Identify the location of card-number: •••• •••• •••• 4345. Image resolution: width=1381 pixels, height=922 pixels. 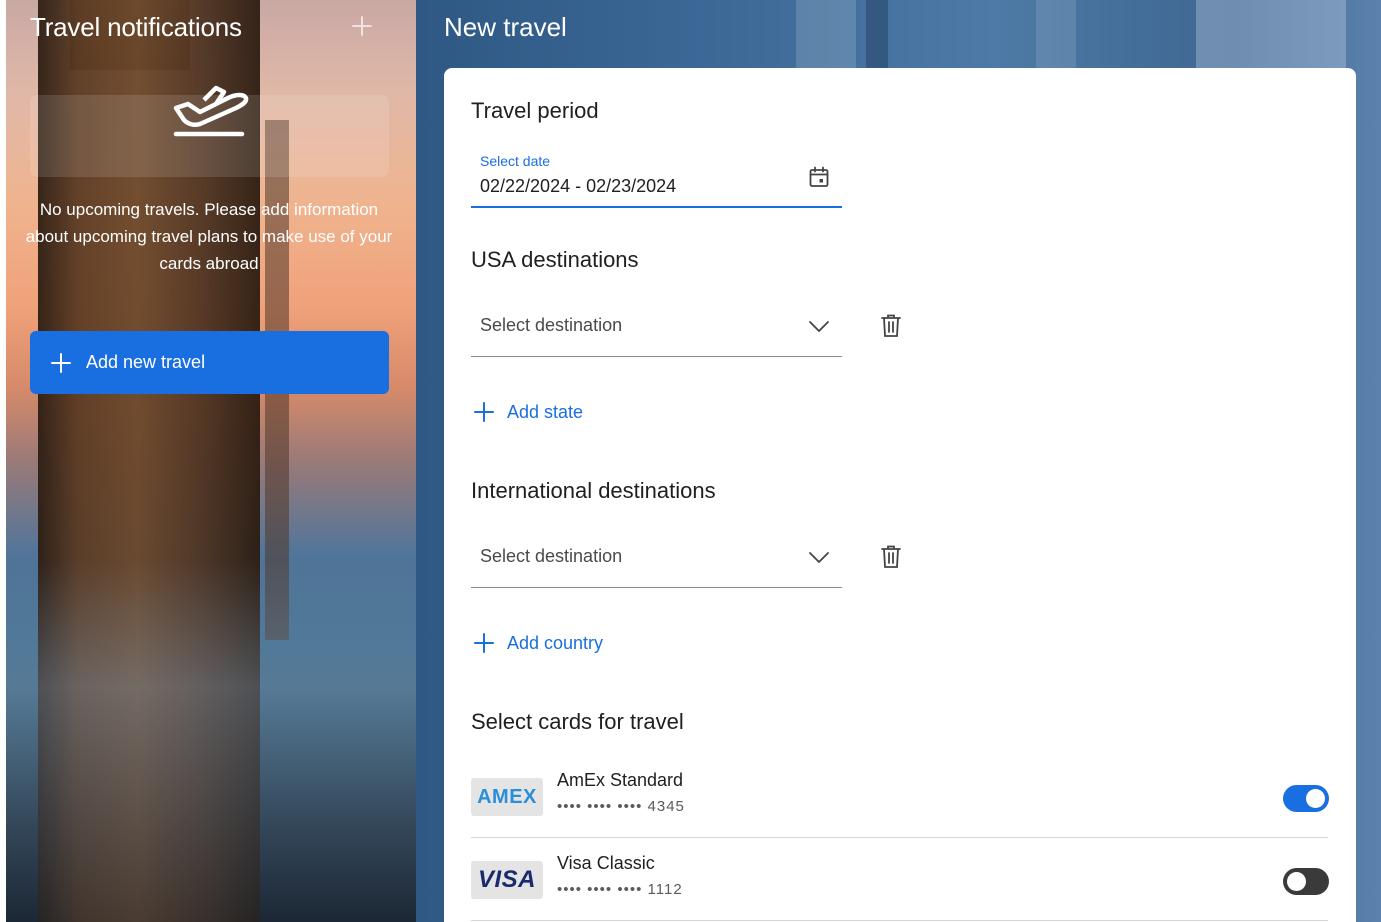
(621, 806).